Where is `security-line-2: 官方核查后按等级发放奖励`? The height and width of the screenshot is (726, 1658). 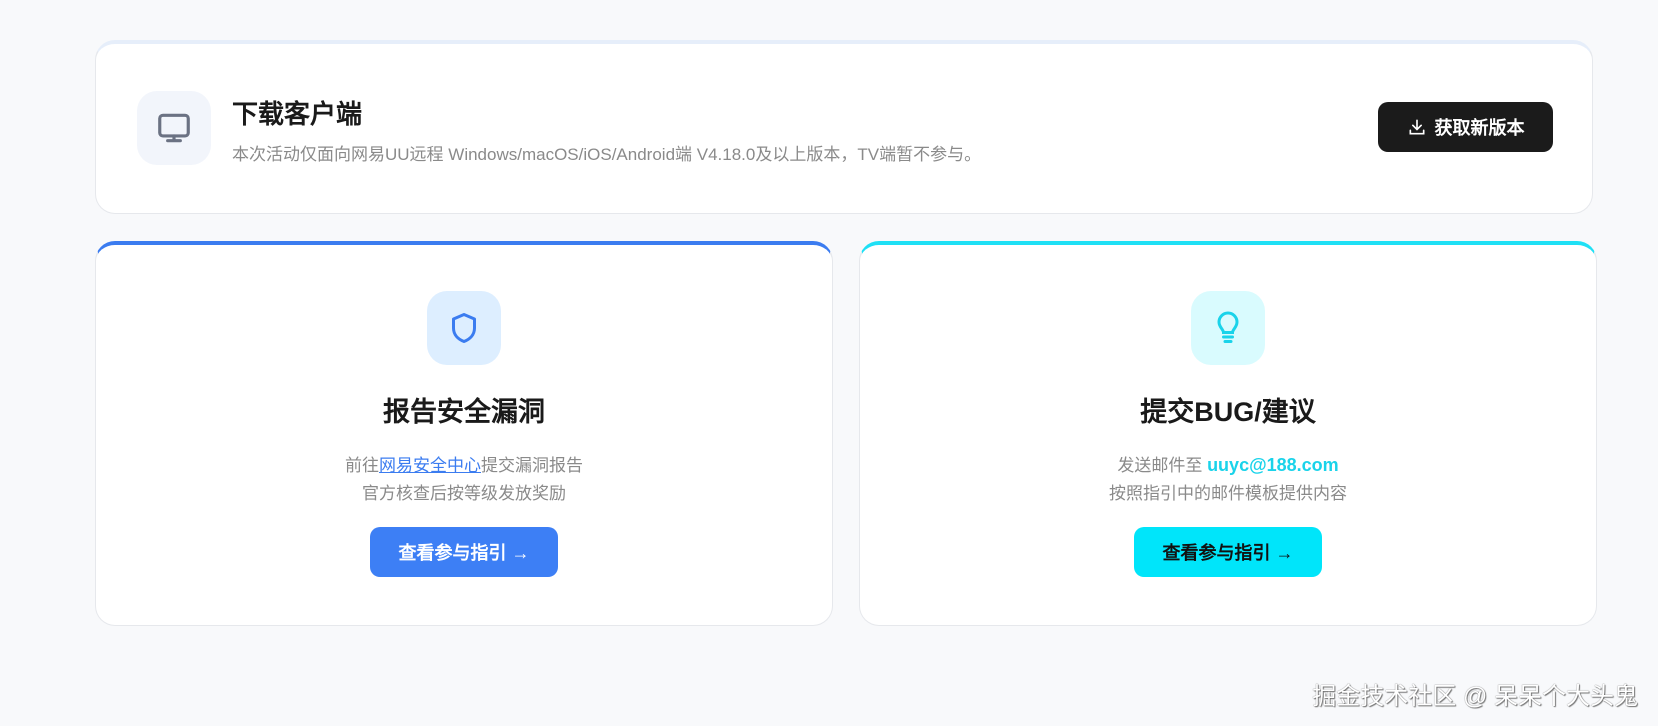 security-line-2: 官方核查后按等级发放奖励 is located at coordinates (464, 493).